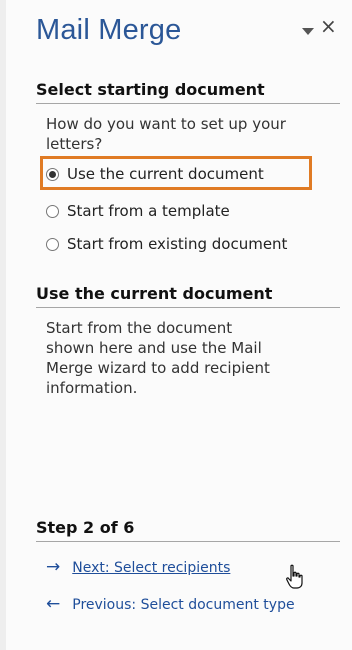 The image size is (352, 650). I want to click on radio-button-checked, so click(52, 174).